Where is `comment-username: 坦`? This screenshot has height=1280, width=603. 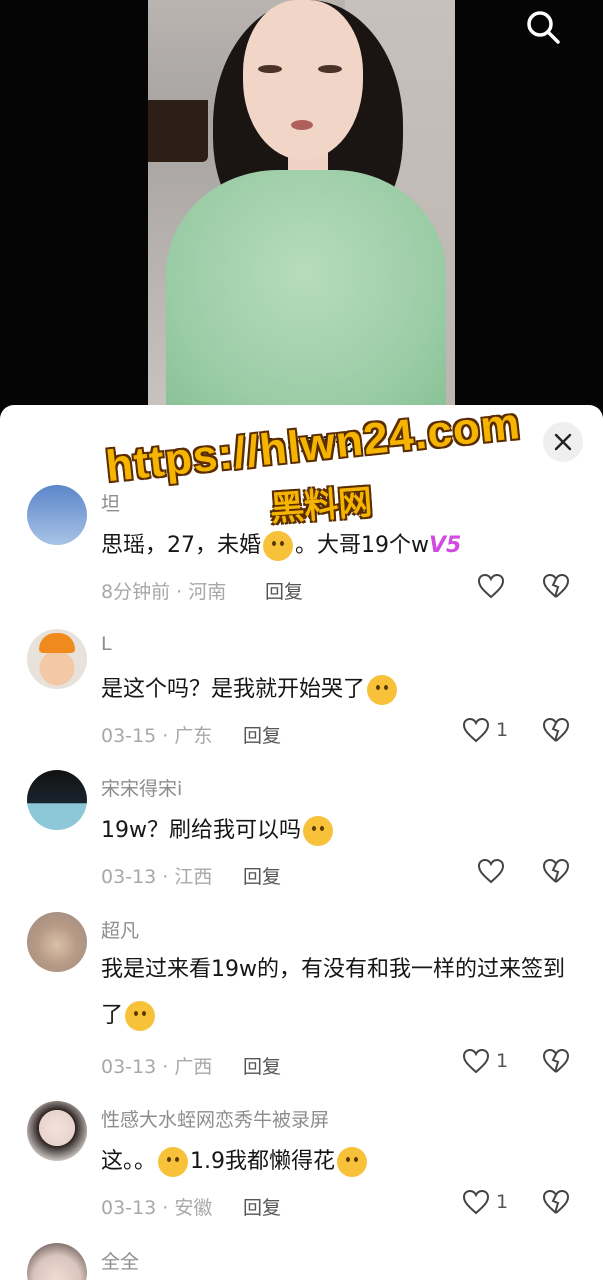
comment-username: 坦 is located at coordinates (110, 502).